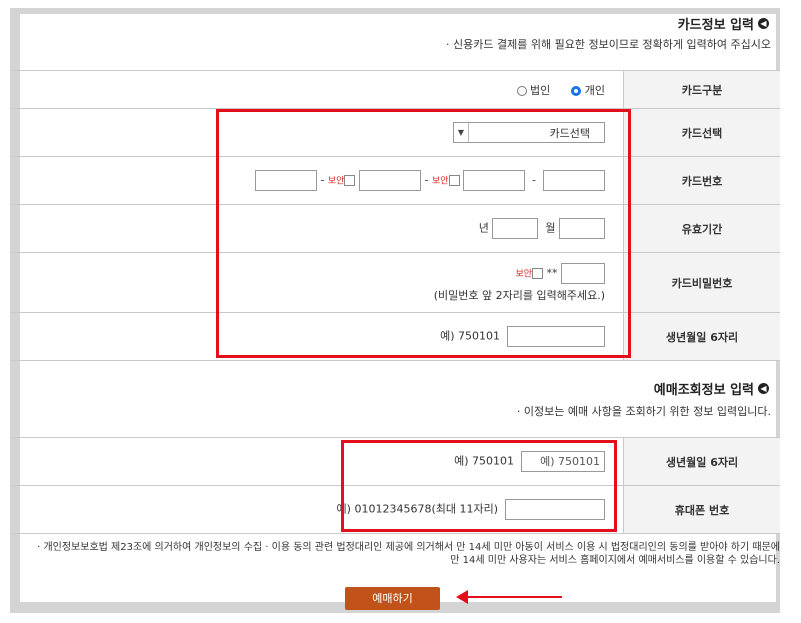 The width and height of the screenshot is (801, 623). Describe the element at coordinates (392, 598) in the screenshot. I see `reserve-button: 예매하기` at that location.